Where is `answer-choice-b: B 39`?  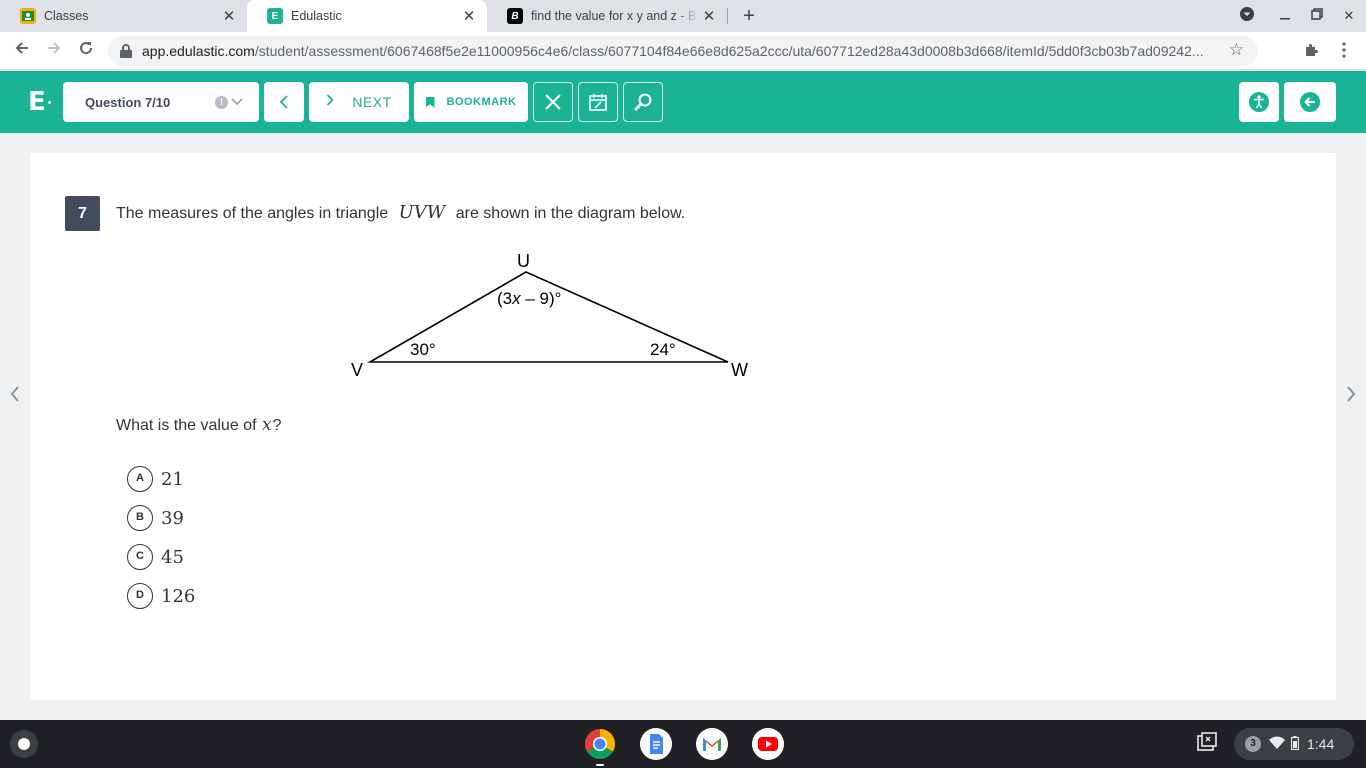 answer-choice-b: B 39 is located at coordinates (155, 518).